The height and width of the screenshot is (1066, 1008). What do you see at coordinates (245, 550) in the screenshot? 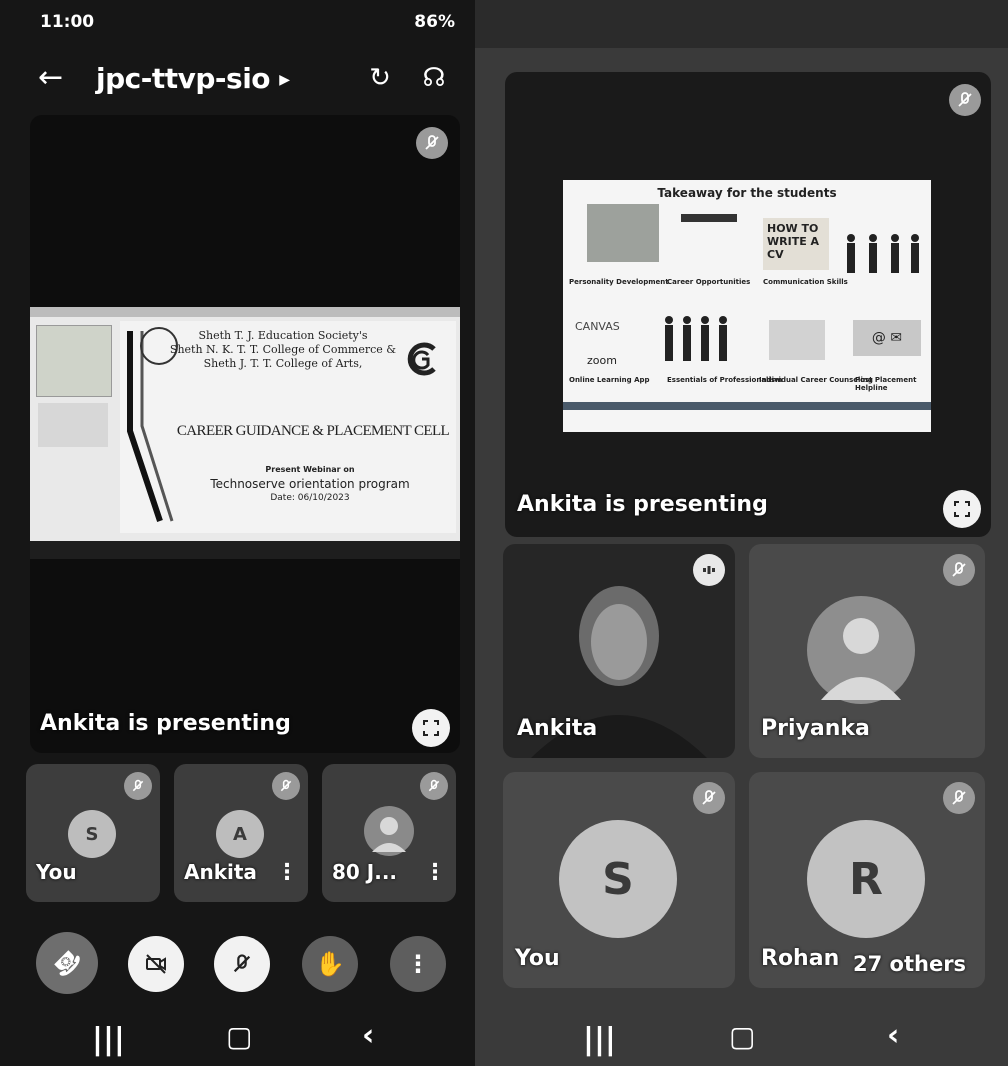
I see `taskbar` at bounding box center [245, 550].